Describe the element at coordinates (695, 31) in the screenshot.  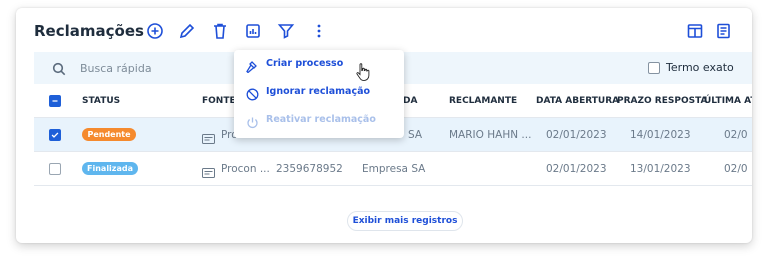
I see `columns-icon` at that location.